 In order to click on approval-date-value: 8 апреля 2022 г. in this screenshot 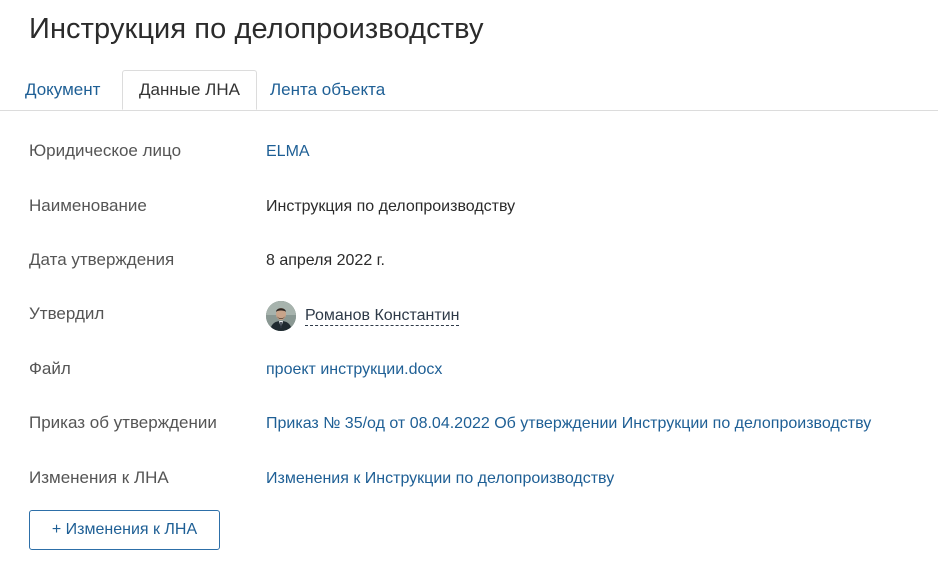, I will do `click(325, 260)`.